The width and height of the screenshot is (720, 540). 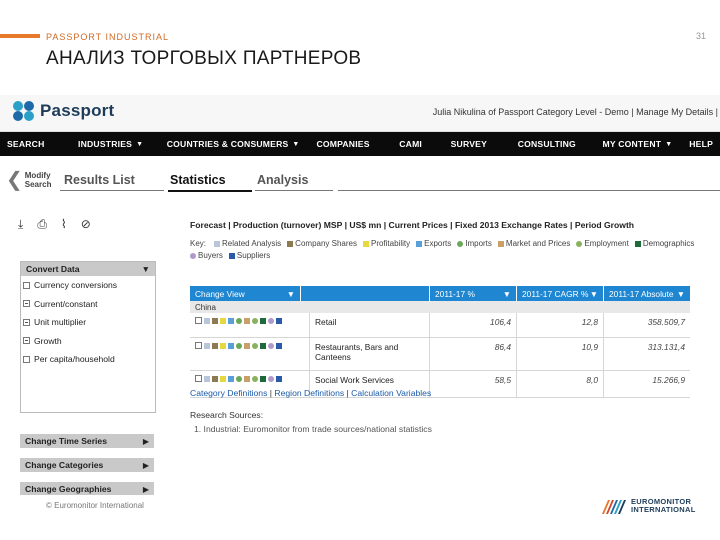 I want to click on option-currency-conversions: Currency conversions, so click(x=88, y=285).